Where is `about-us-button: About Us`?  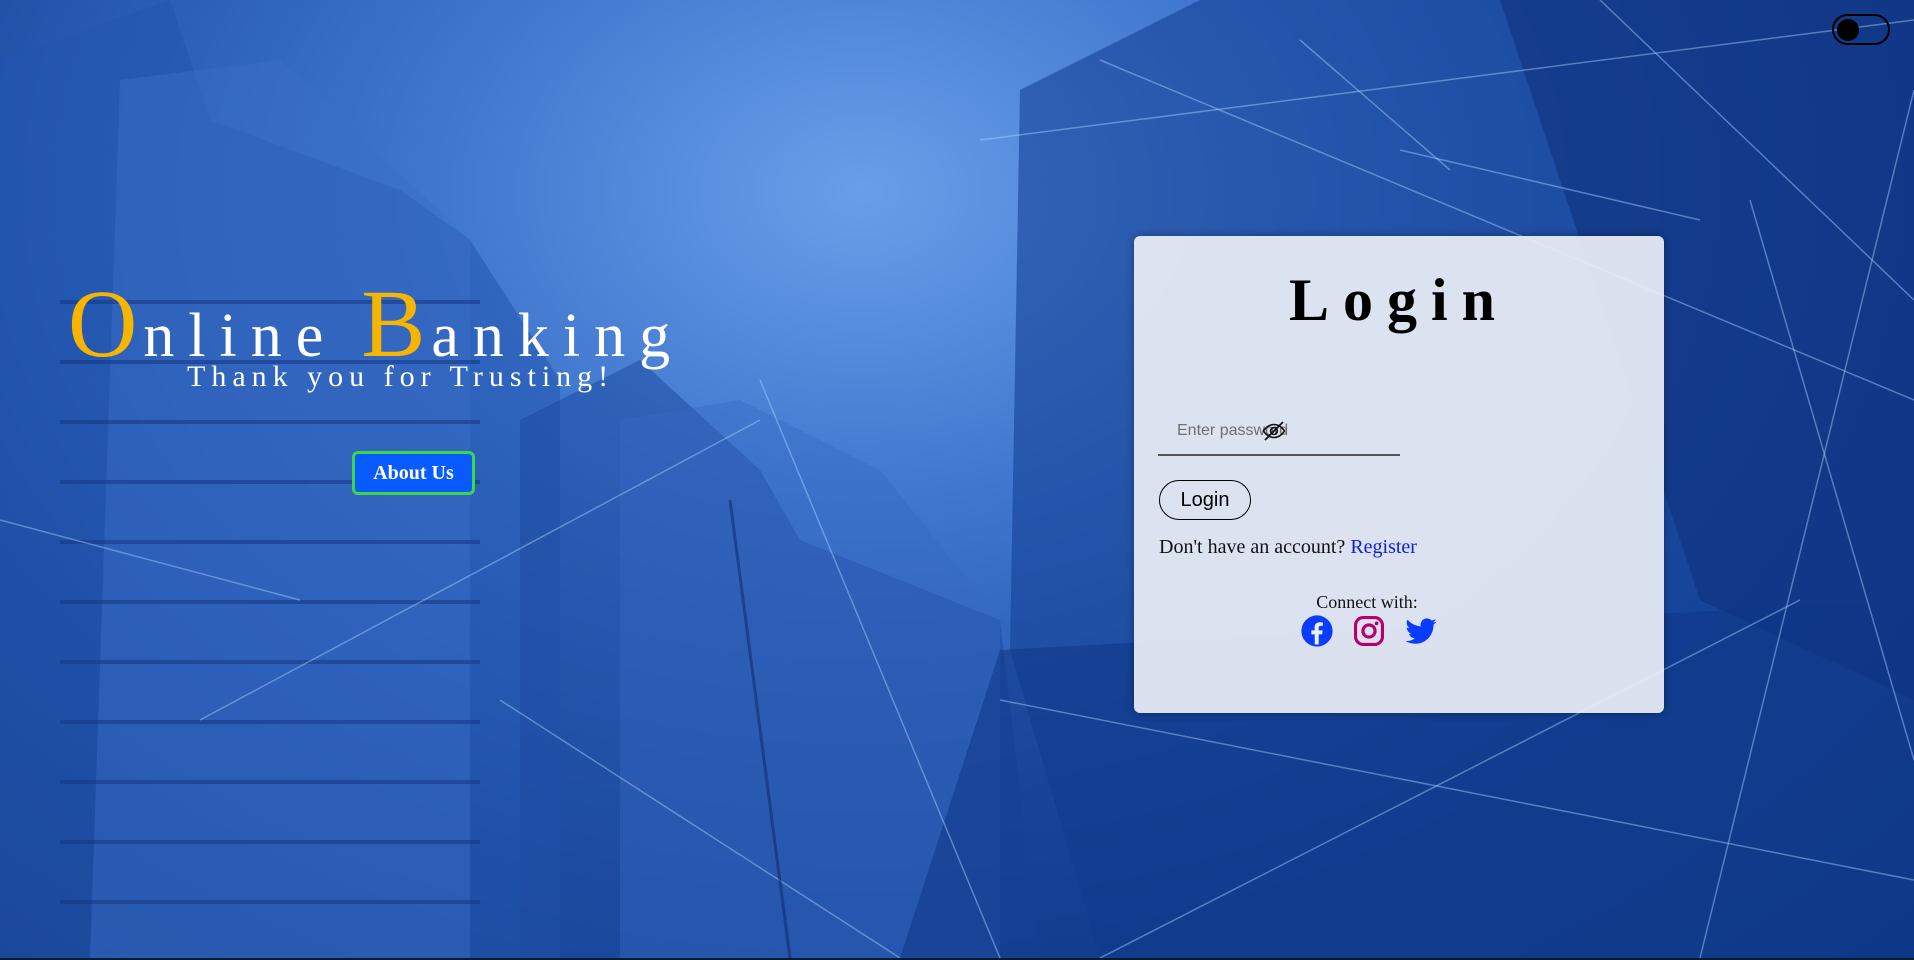
about-us-button: About Us is located at coordinates (413, 473).